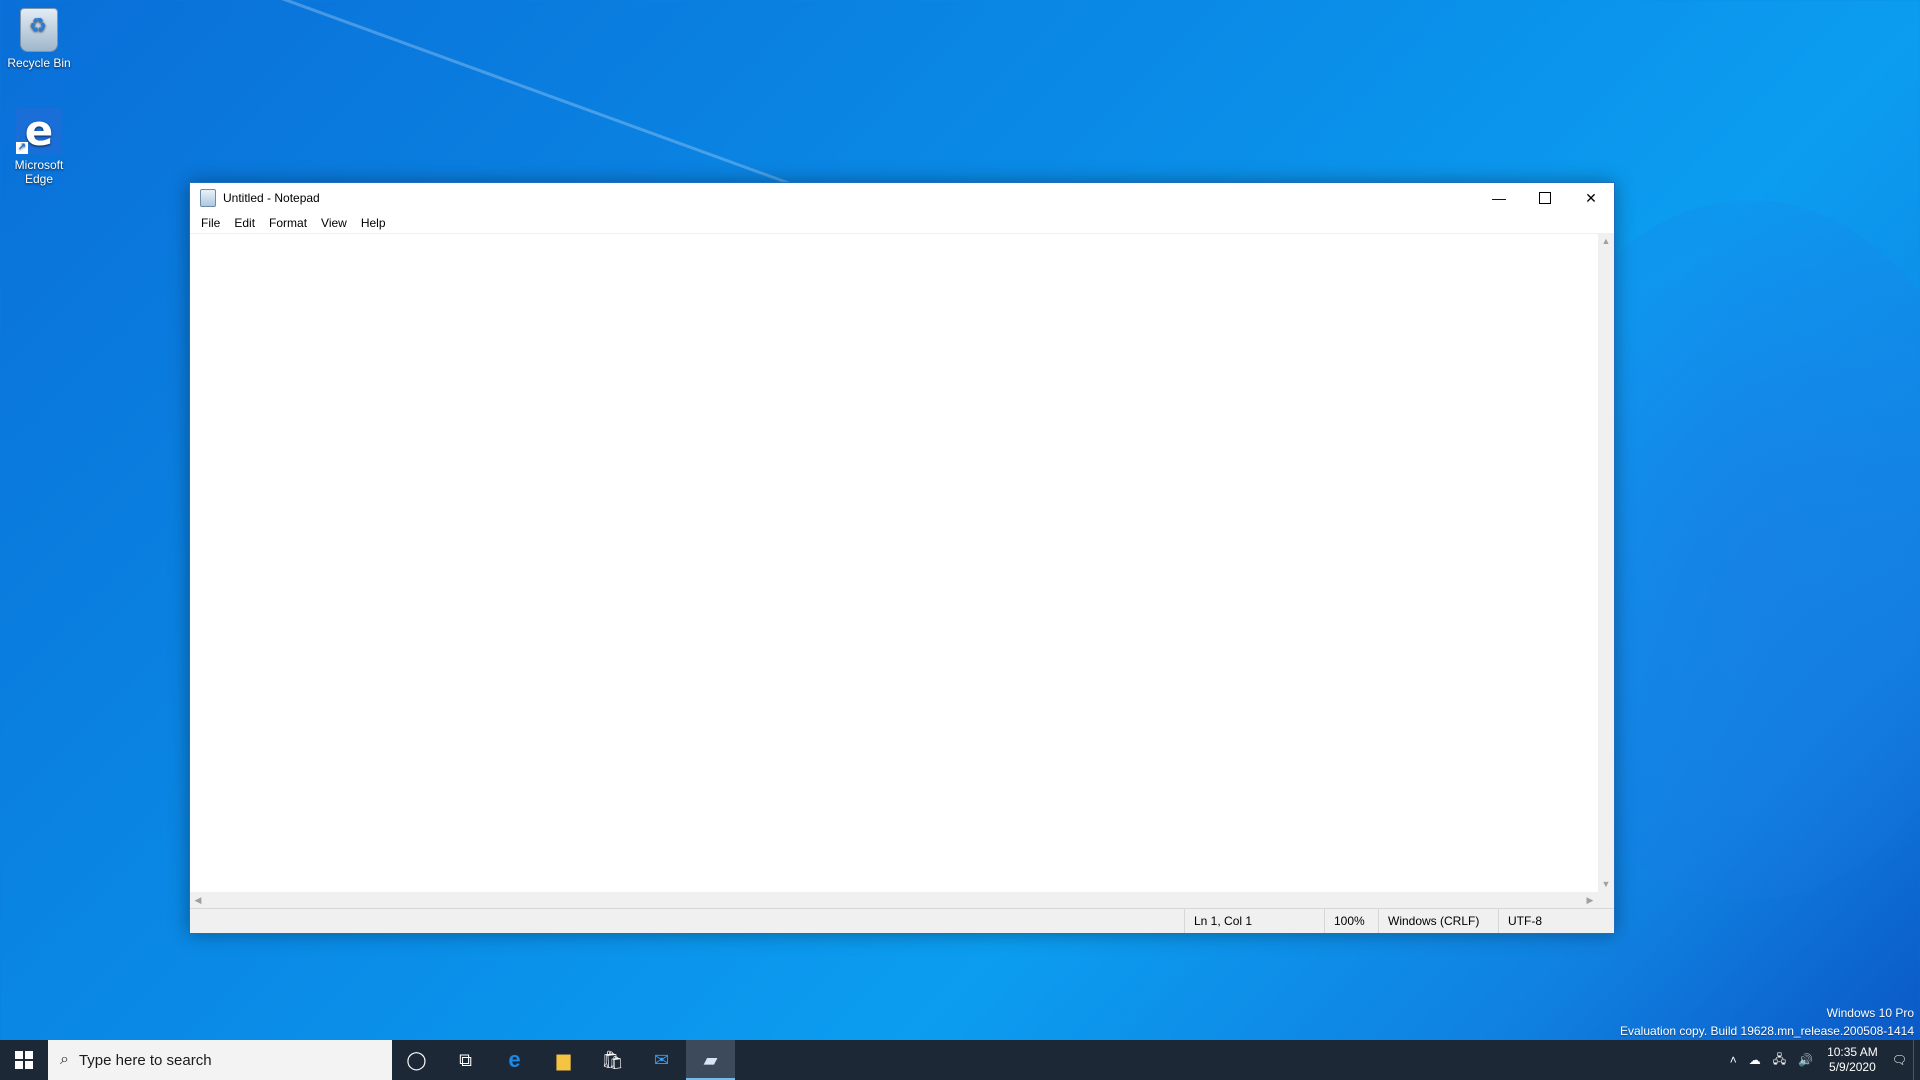 The width and height of the screenshot is (1920, 1080). Describe the element at coordinates (902, 223) in the screenshot. I see `menu-bar: File Edit Format View Help` at that location.